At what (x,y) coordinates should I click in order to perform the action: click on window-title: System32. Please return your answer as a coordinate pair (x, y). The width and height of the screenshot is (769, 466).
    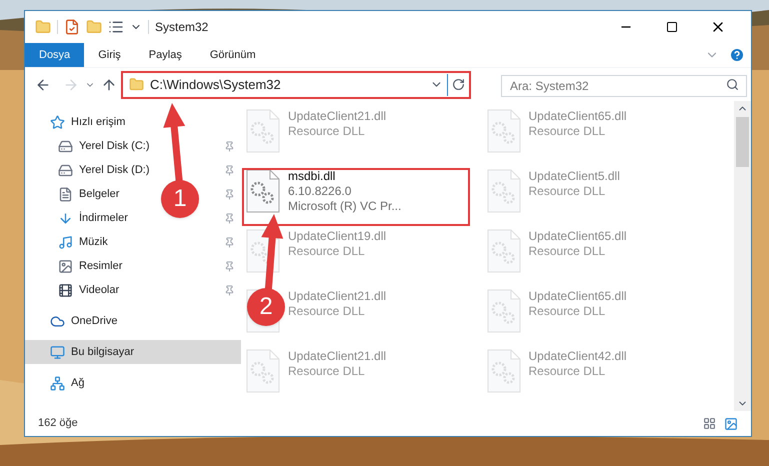
    Looking at the image, I should click on (181, 27).